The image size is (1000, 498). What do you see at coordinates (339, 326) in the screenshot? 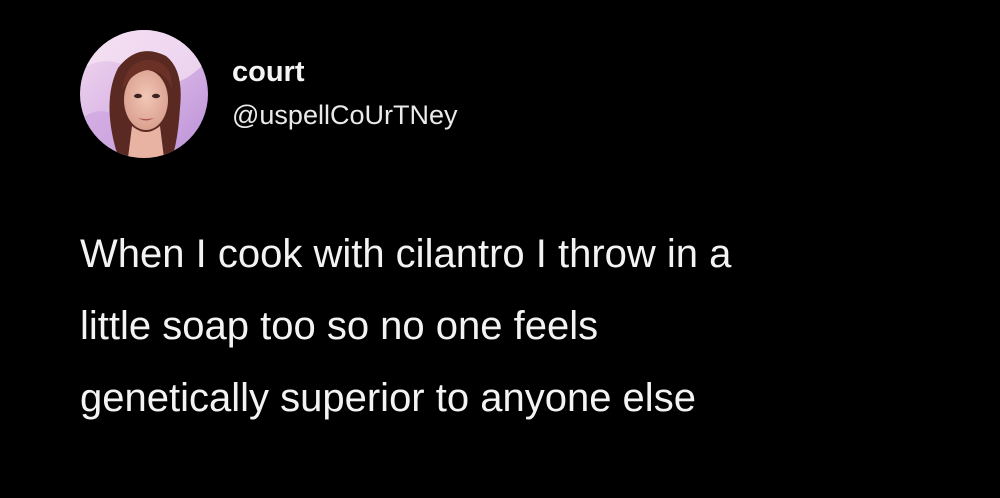
I see `tweet-text-line: little soap too so no one feels` at bounding box center [339, 326].